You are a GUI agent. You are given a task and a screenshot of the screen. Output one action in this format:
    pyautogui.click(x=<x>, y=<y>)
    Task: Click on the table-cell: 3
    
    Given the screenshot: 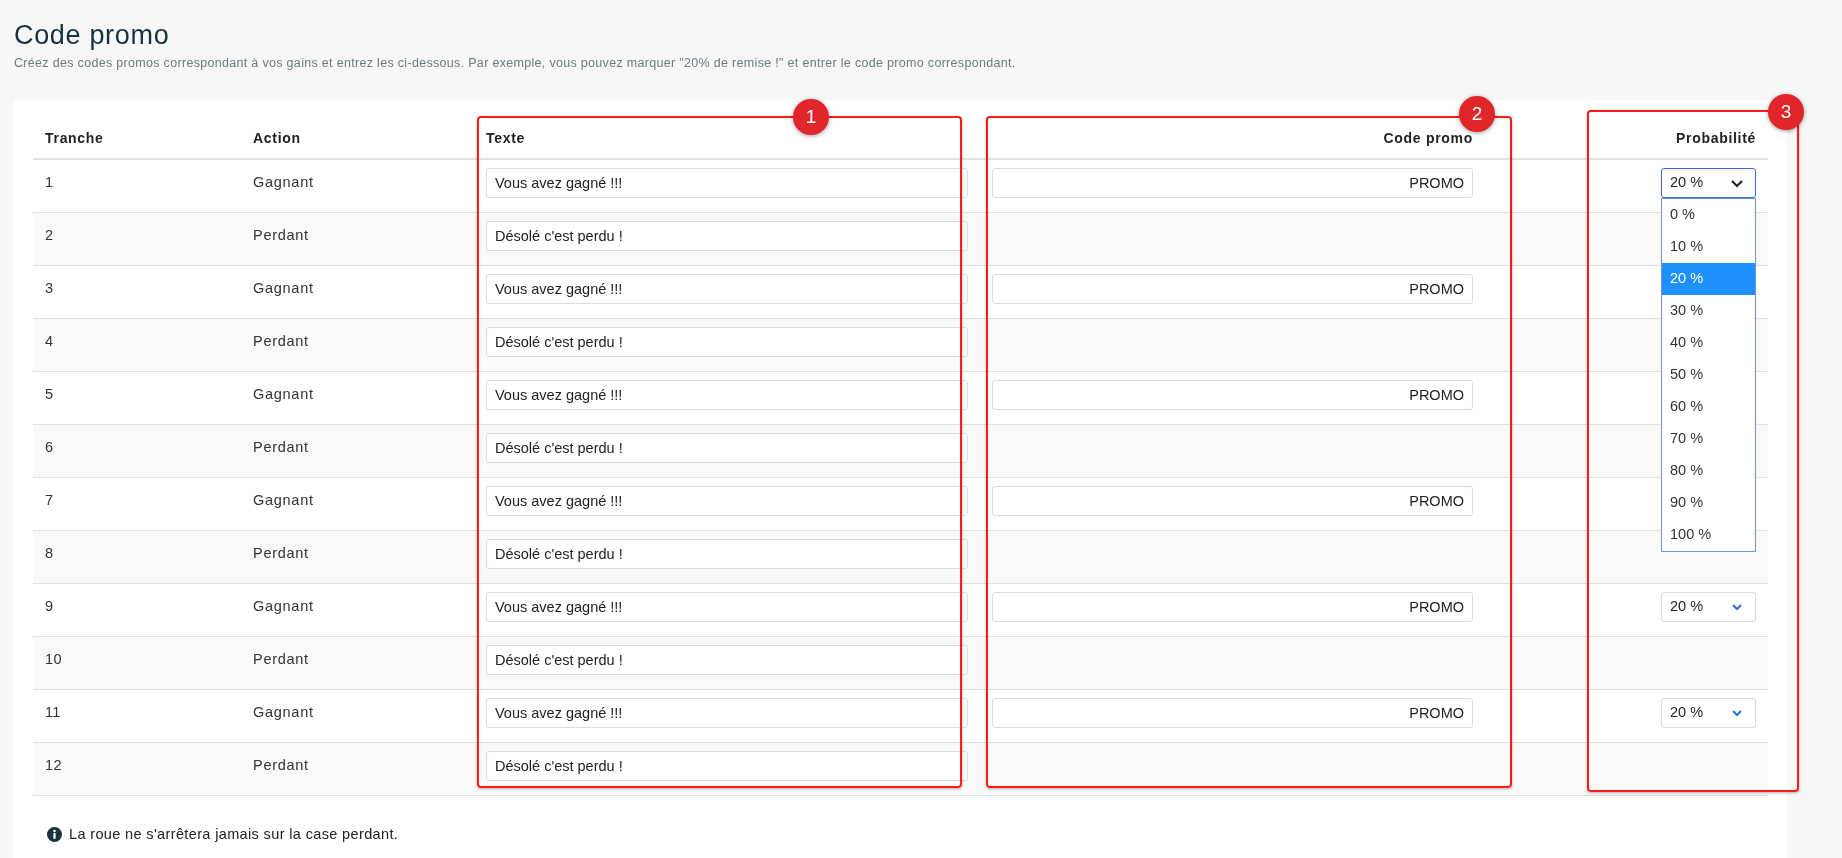 What is the action you would take?
    pyautogui.click(x=49, y=288)
    